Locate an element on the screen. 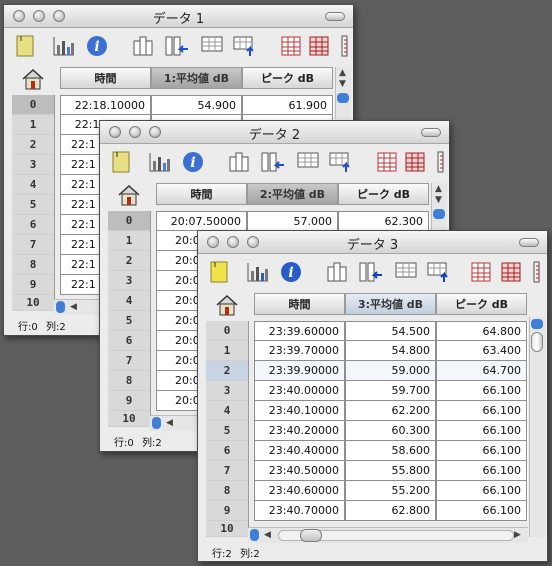 This screenshot has width=552, height=566. table-cell: 63.400 is located at coordinates (481, 351).